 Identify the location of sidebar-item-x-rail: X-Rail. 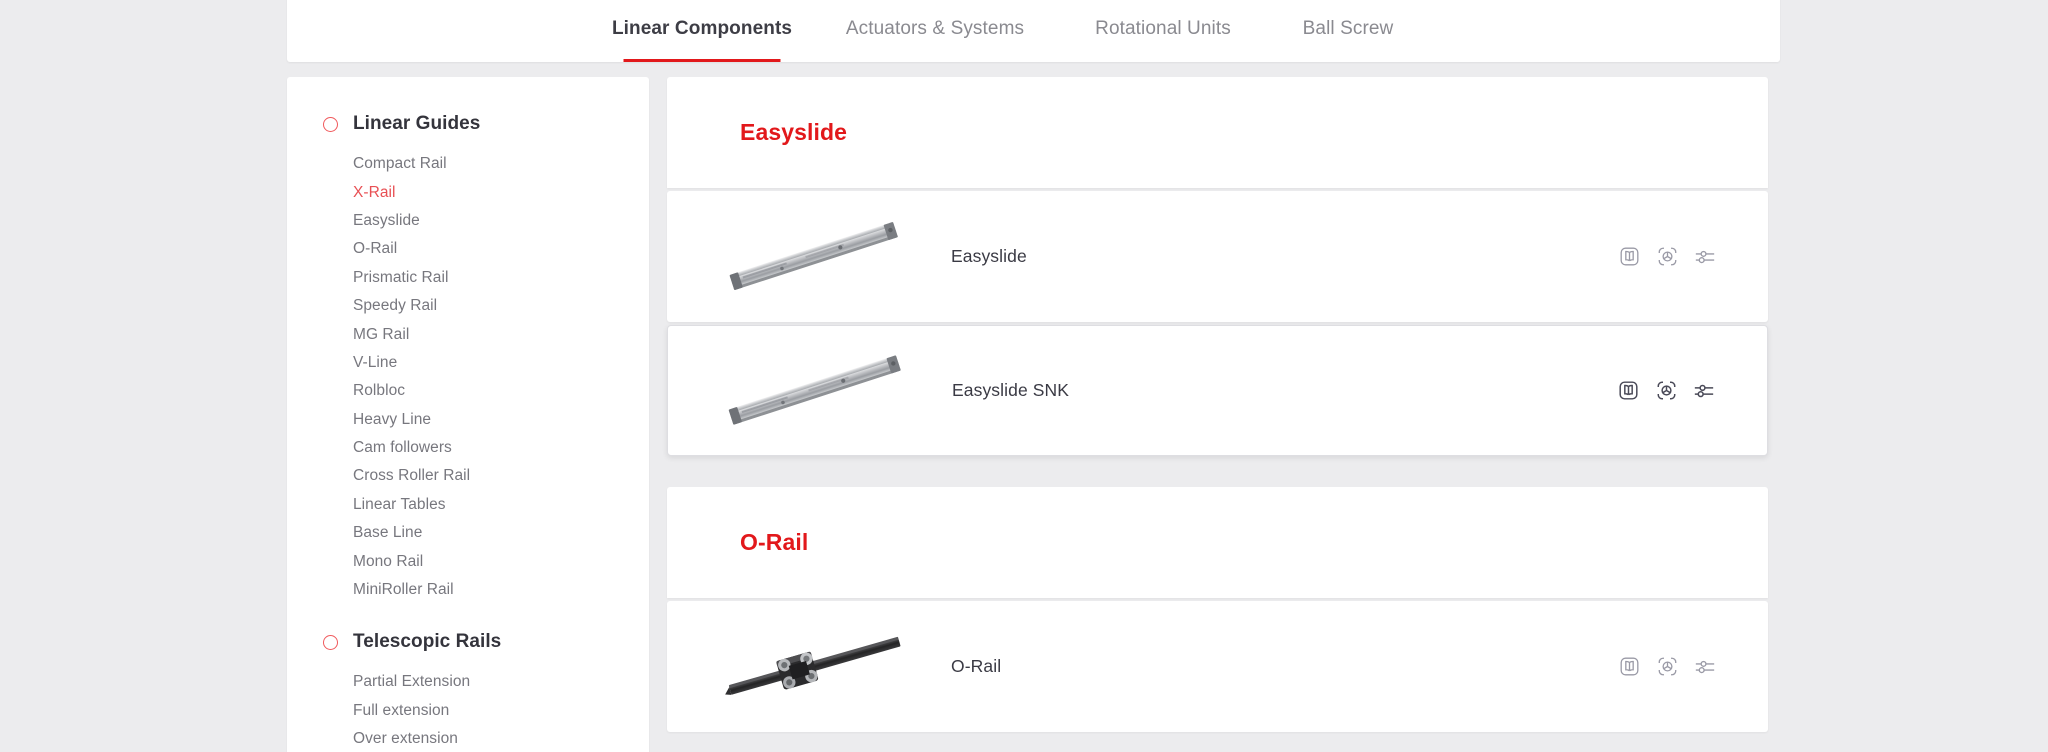
(468, 192).